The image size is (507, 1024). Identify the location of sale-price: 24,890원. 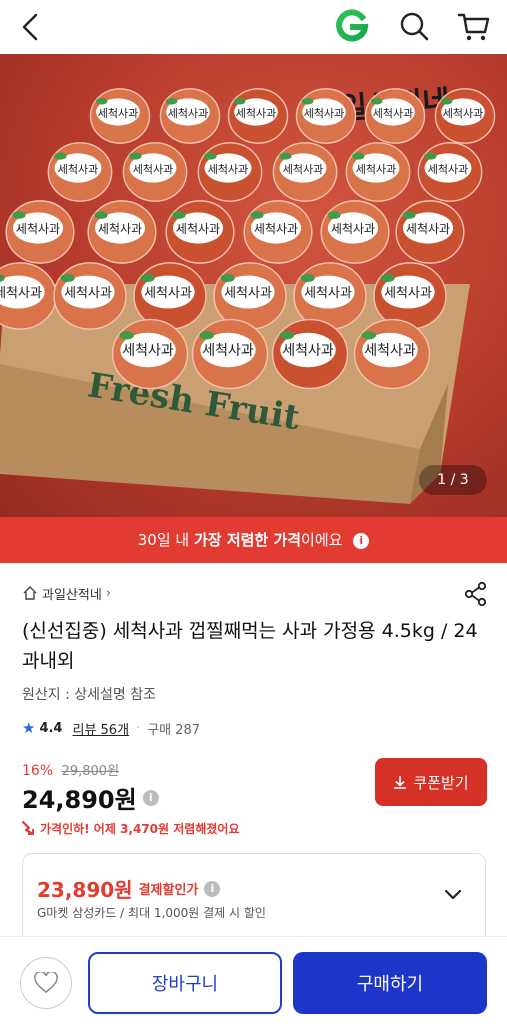
(79, 800).